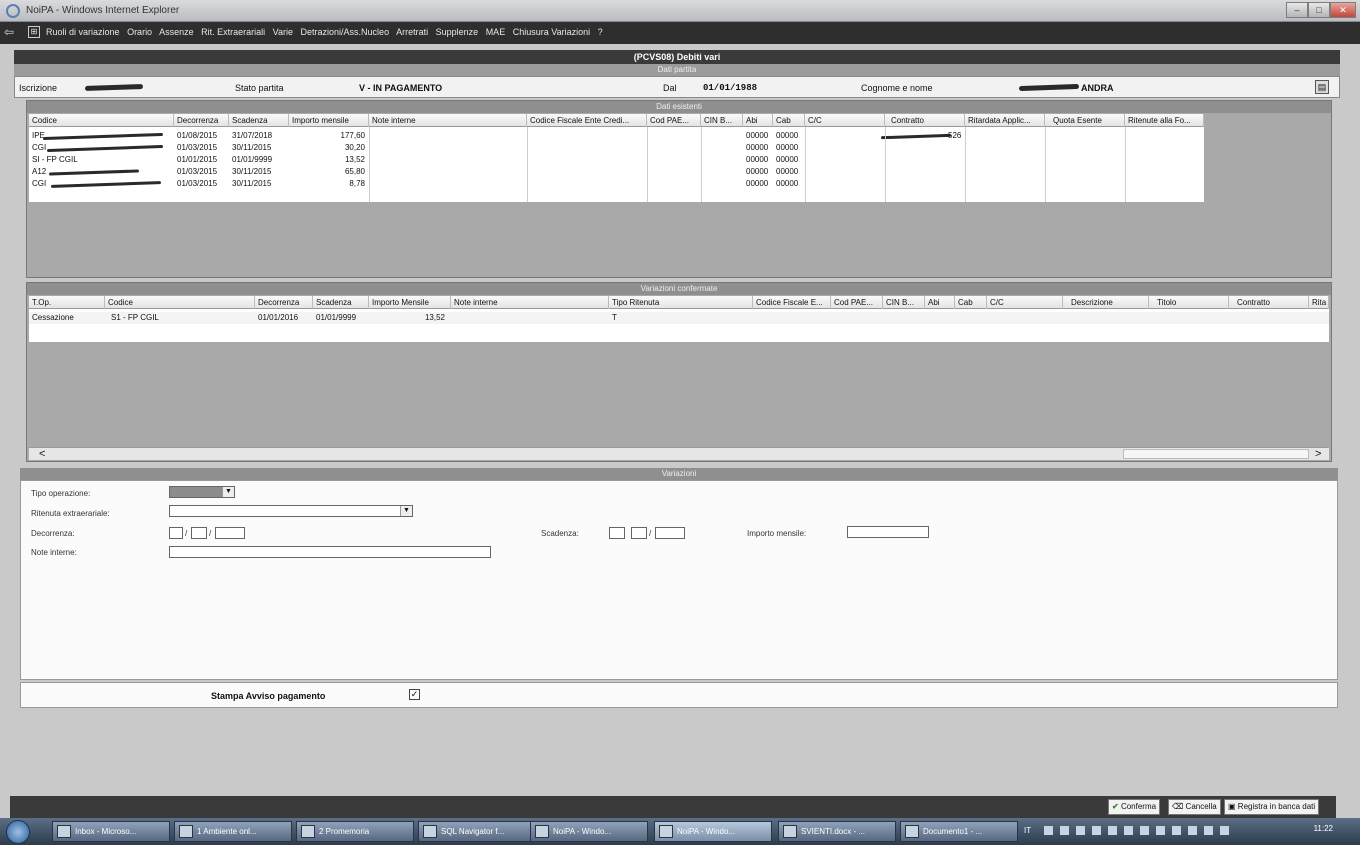 Image resolution: width=1360 pixels, height=845 pixels. What do you see at coordinates (412, 32) in the screenshot?
I see `menu-arretrati: Arretrati` at bounding box center [412, 32].